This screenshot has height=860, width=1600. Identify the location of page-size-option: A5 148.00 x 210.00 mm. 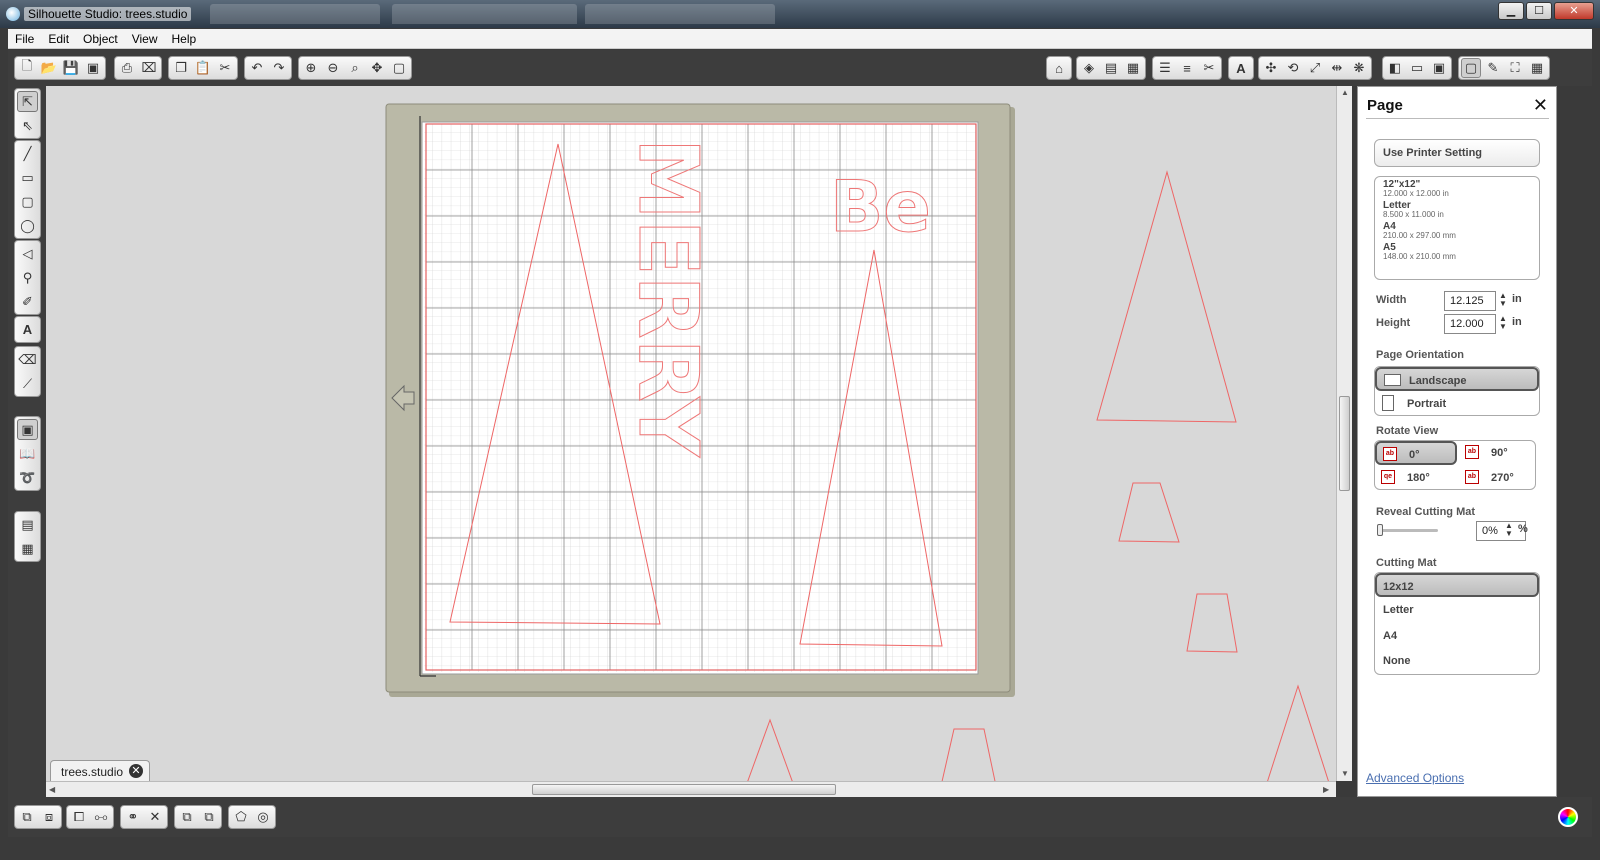
(1461, 252).